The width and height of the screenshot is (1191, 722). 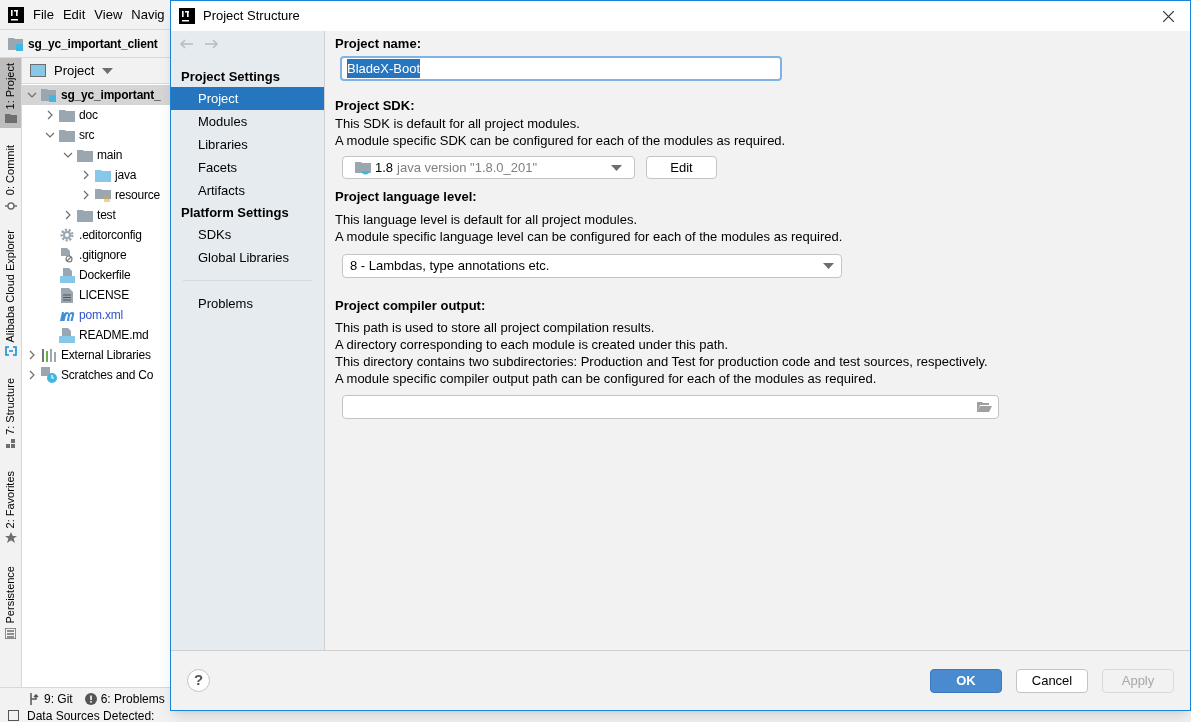 I want to click on description-text: This SDK is default for all project modules., so click(x=458, y=123).